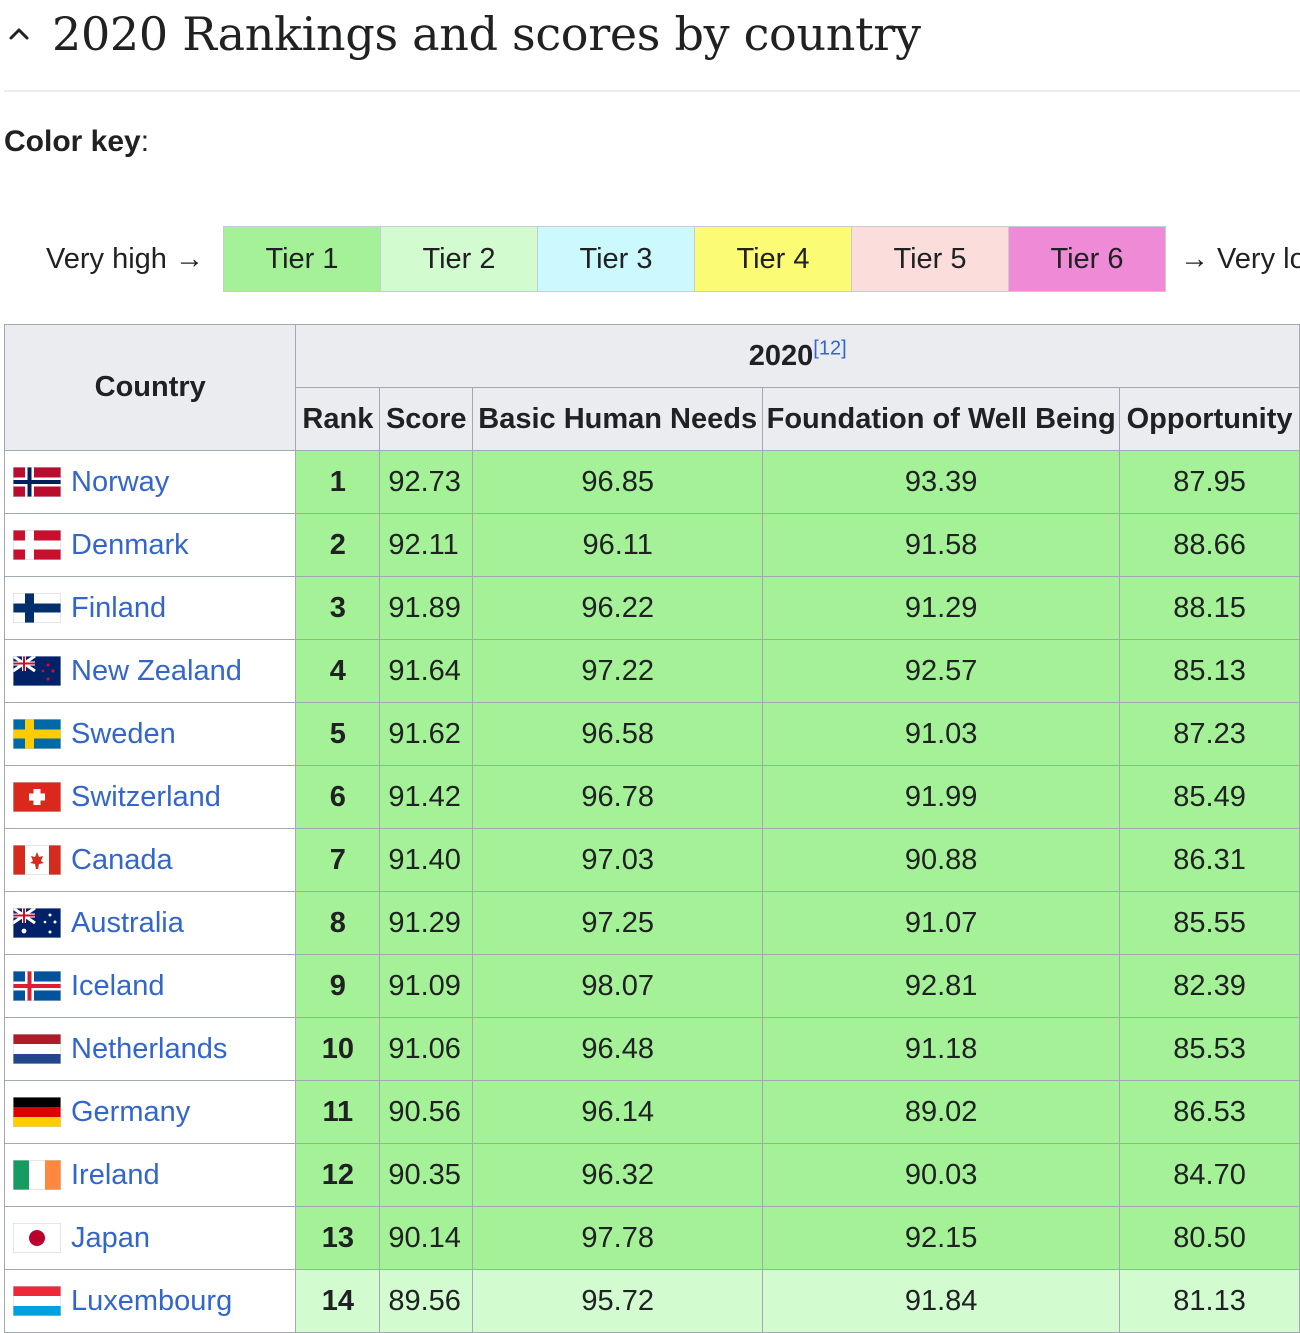 This screenshot has width=1300, height=1333. What do you see at coordinates (118, 608) in the screenshot?
I see `country-link: Finland` at bounding box center [118, 608].